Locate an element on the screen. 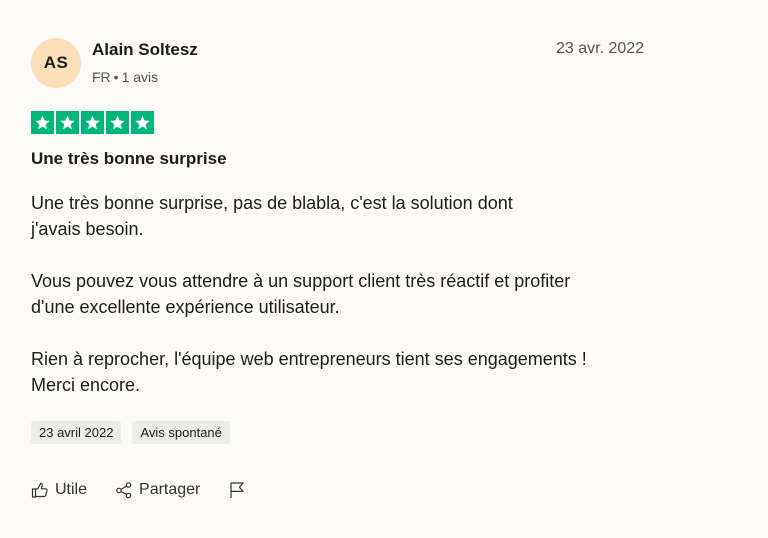  flag-icon is located at coordinates (237, 490).